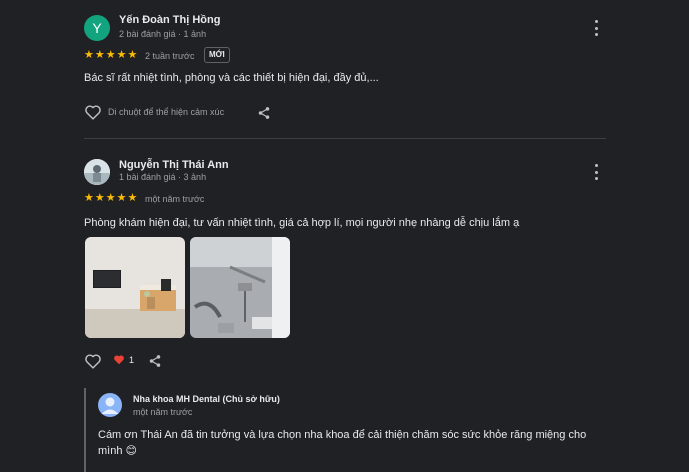 The width and height of the screenshot is (689, 472). I want to click on reviewer-name: Nguyễn Thị Thái Ann, so click(174, 165).